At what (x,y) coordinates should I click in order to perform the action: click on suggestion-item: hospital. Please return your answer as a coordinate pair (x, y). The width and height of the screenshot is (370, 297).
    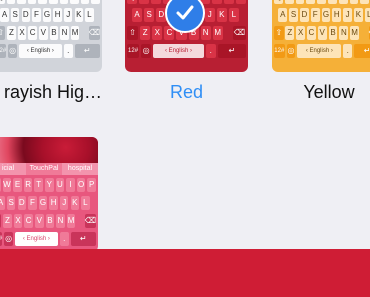
    Looking at the image, I should click on (80, 168).